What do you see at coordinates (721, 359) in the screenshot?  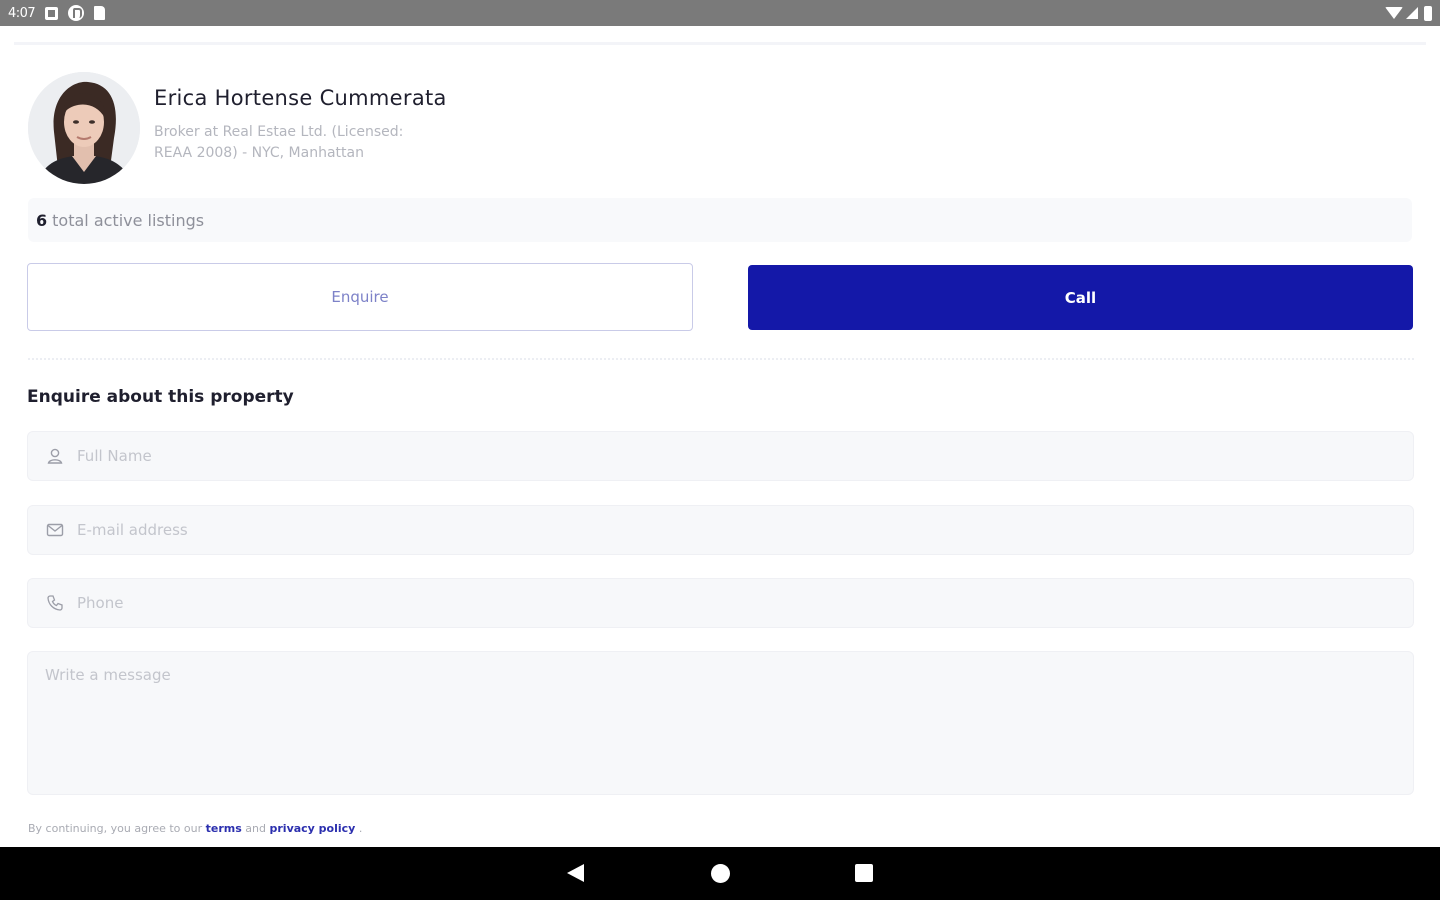 I see `section-divider` at bounding box center [721, 359].